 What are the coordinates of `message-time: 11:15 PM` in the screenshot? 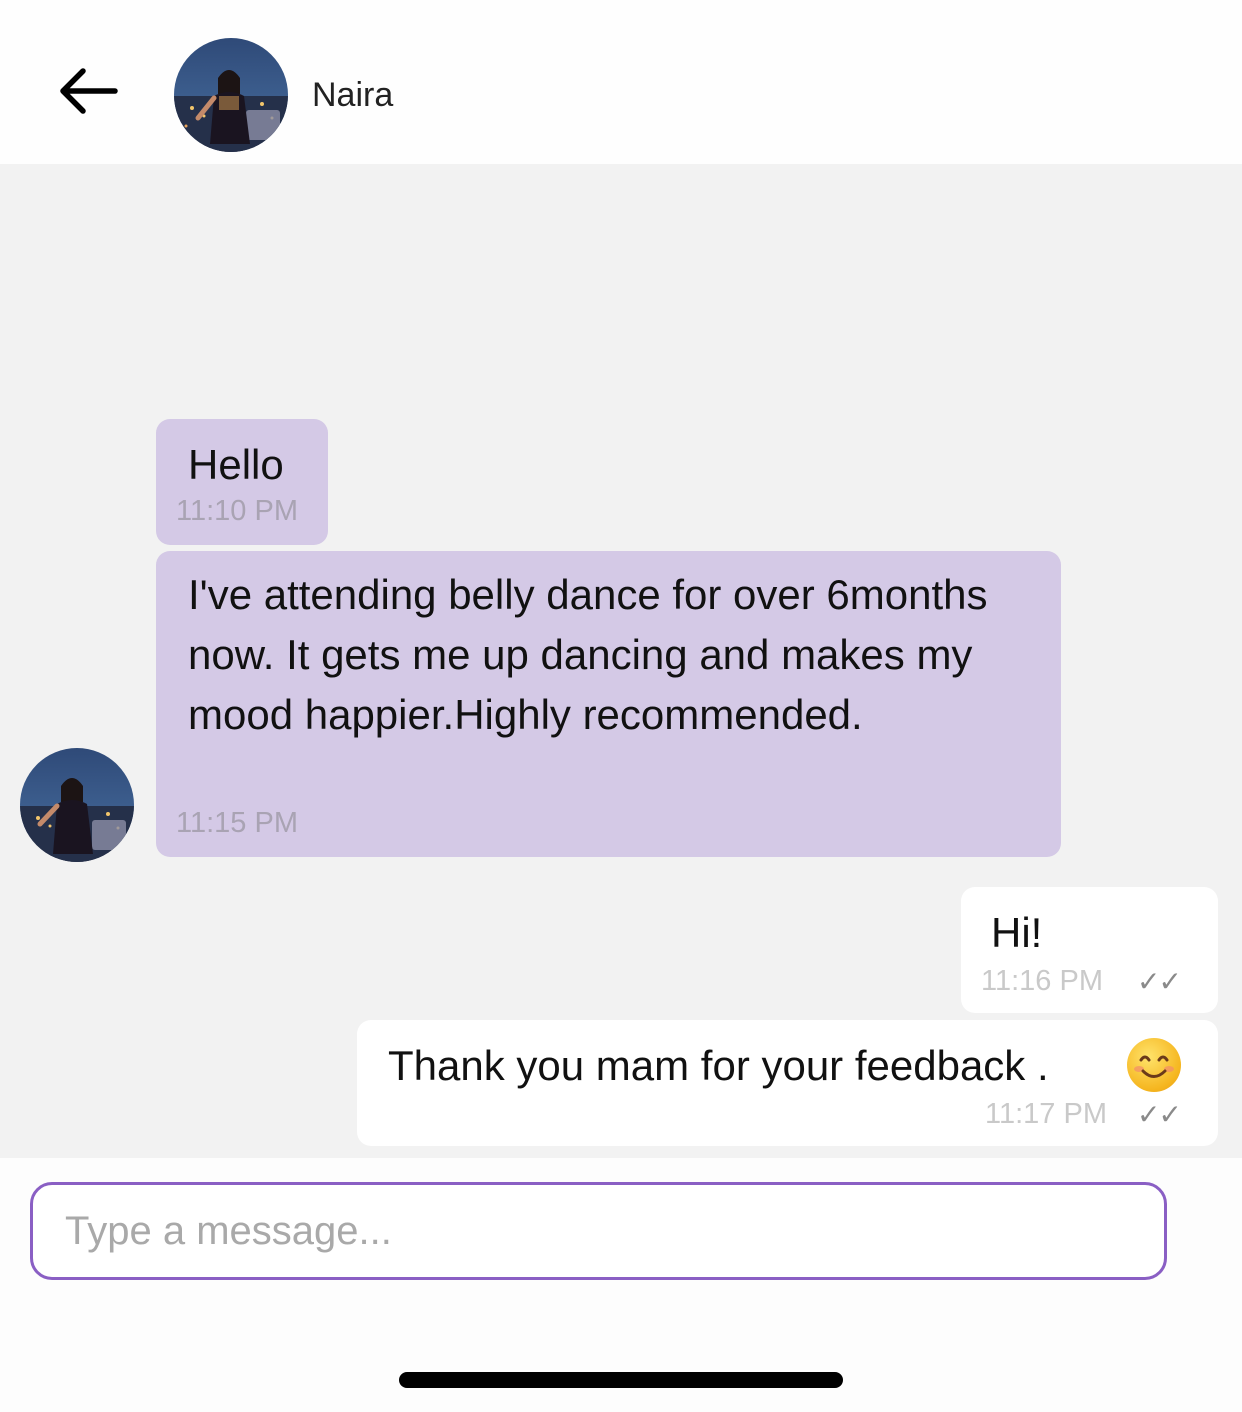 It's located at (237, 823).